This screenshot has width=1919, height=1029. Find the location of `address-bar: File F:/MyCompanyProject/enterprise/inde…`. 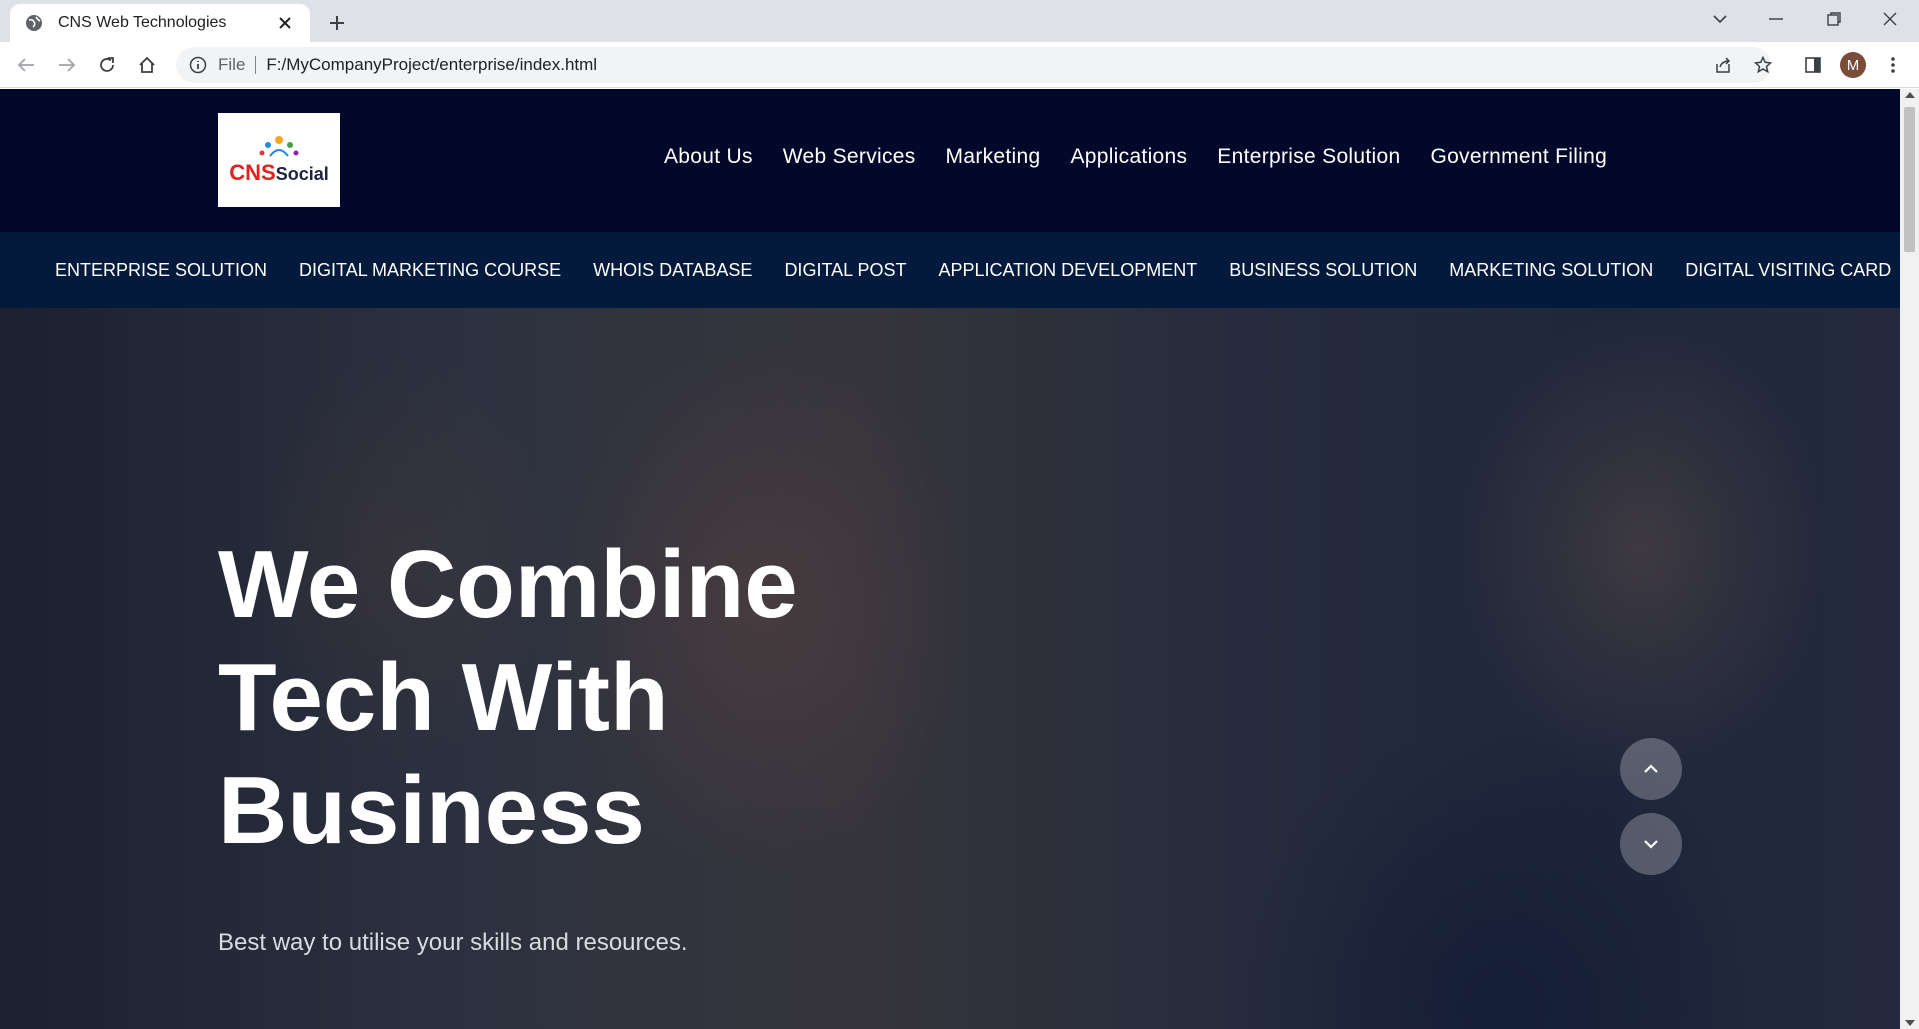

address-bar: File F:/MyCompanyProject/enterprise/inde… is located at coordinates (973, 65).